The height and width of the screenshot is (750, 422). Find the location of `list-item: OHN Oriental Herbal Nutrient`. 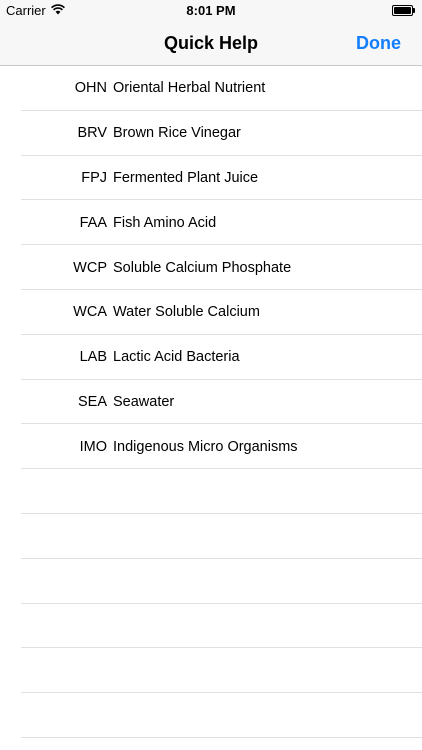

list-item: OHN Oriental Herbal Nutrient is located at coordinates (211, 88).